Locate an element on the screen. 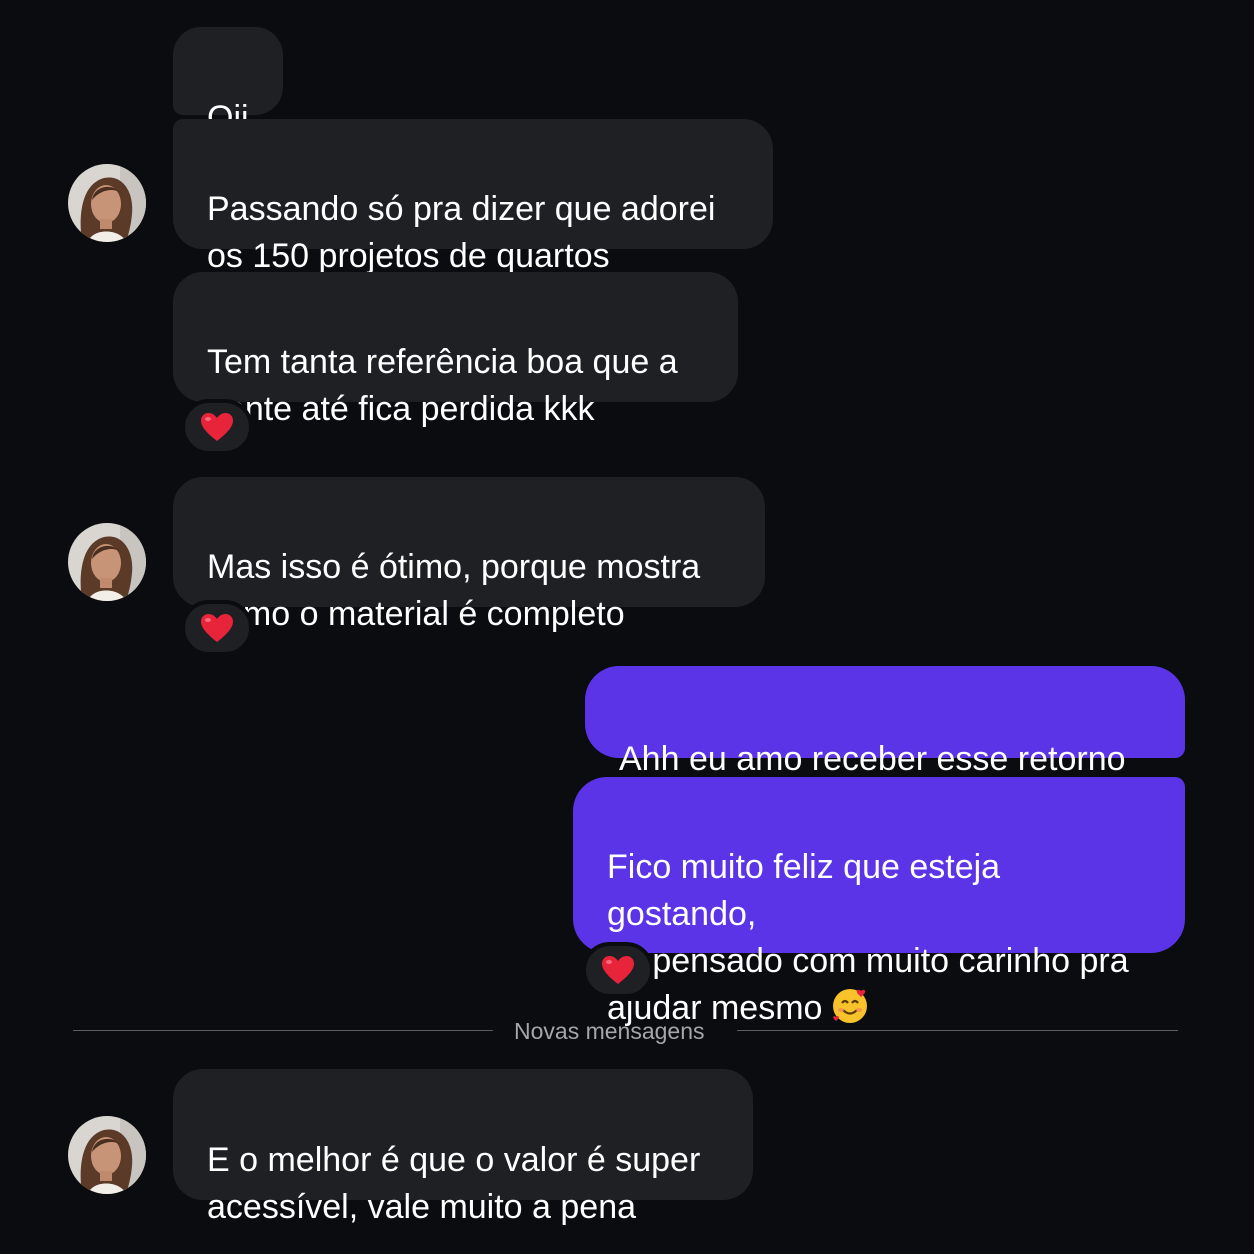  divider-line-left is located at coordinates (283, 1030).